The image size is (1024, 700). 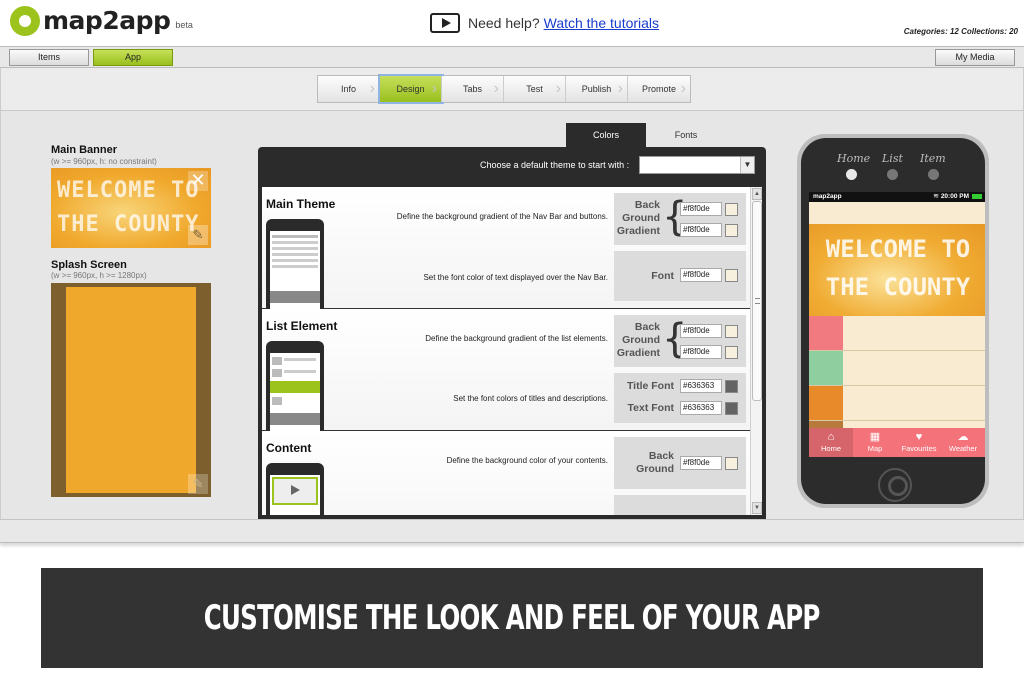 I want to click on screen-banner-text: WELCOME TO THE COUNTY, so click(x=898, y=268).